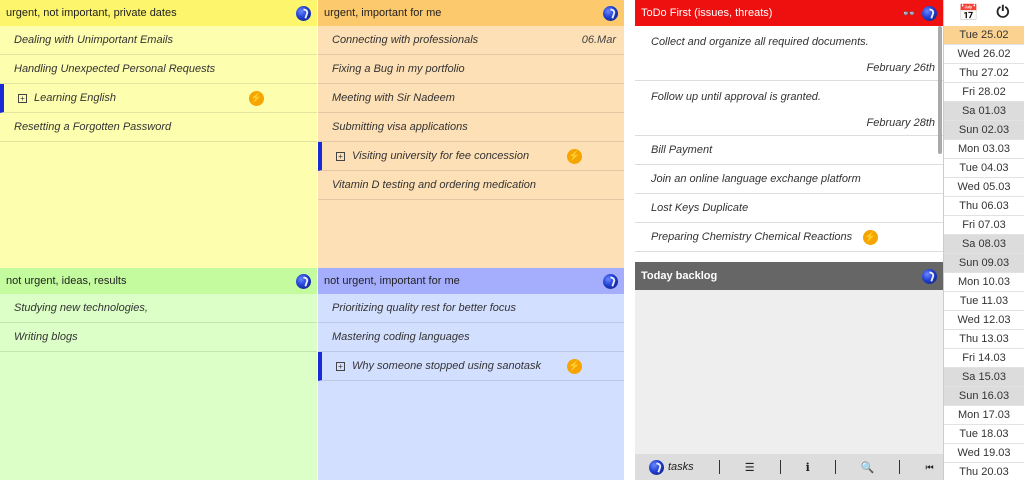 The width and height of the screenshot is (1024, 480). What do you see at coordinates (383, 13) in the screenshot?
I see `quadrant-title: urgent, important for me` at bounding box center [383, 13].